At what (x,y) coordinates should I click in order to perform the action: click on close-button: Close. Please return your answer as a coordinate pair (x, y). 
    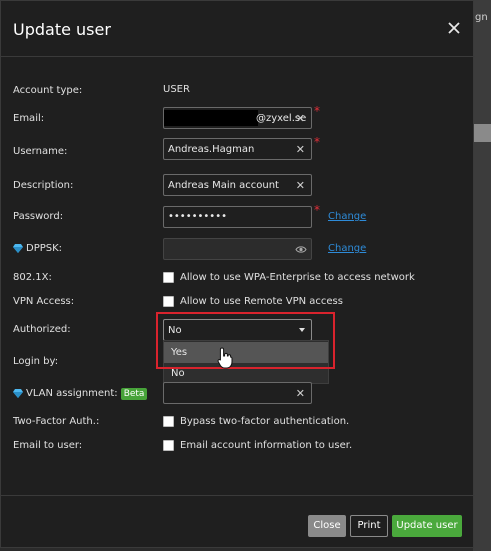
    Looking at the image, I should click on (327, 526).